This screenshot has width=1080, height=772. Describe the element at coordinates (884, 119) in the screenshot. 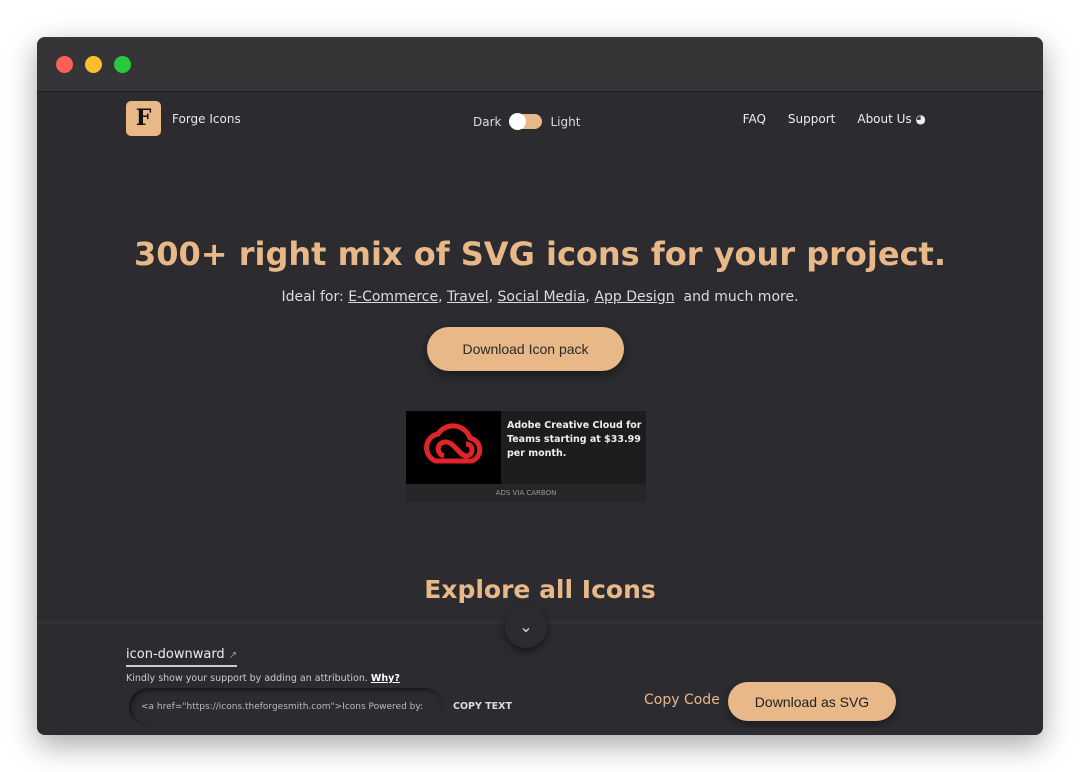

I see `nav-about-label: About Us` at that location.